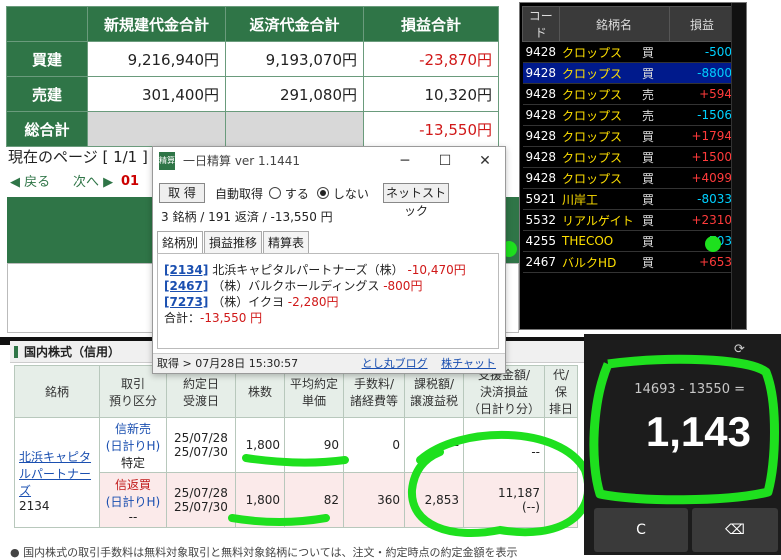  What do you see at coordinates (431, 59) in the screenshot?
I see `pl-value: -23,870円` at bounding box center [431, 59].